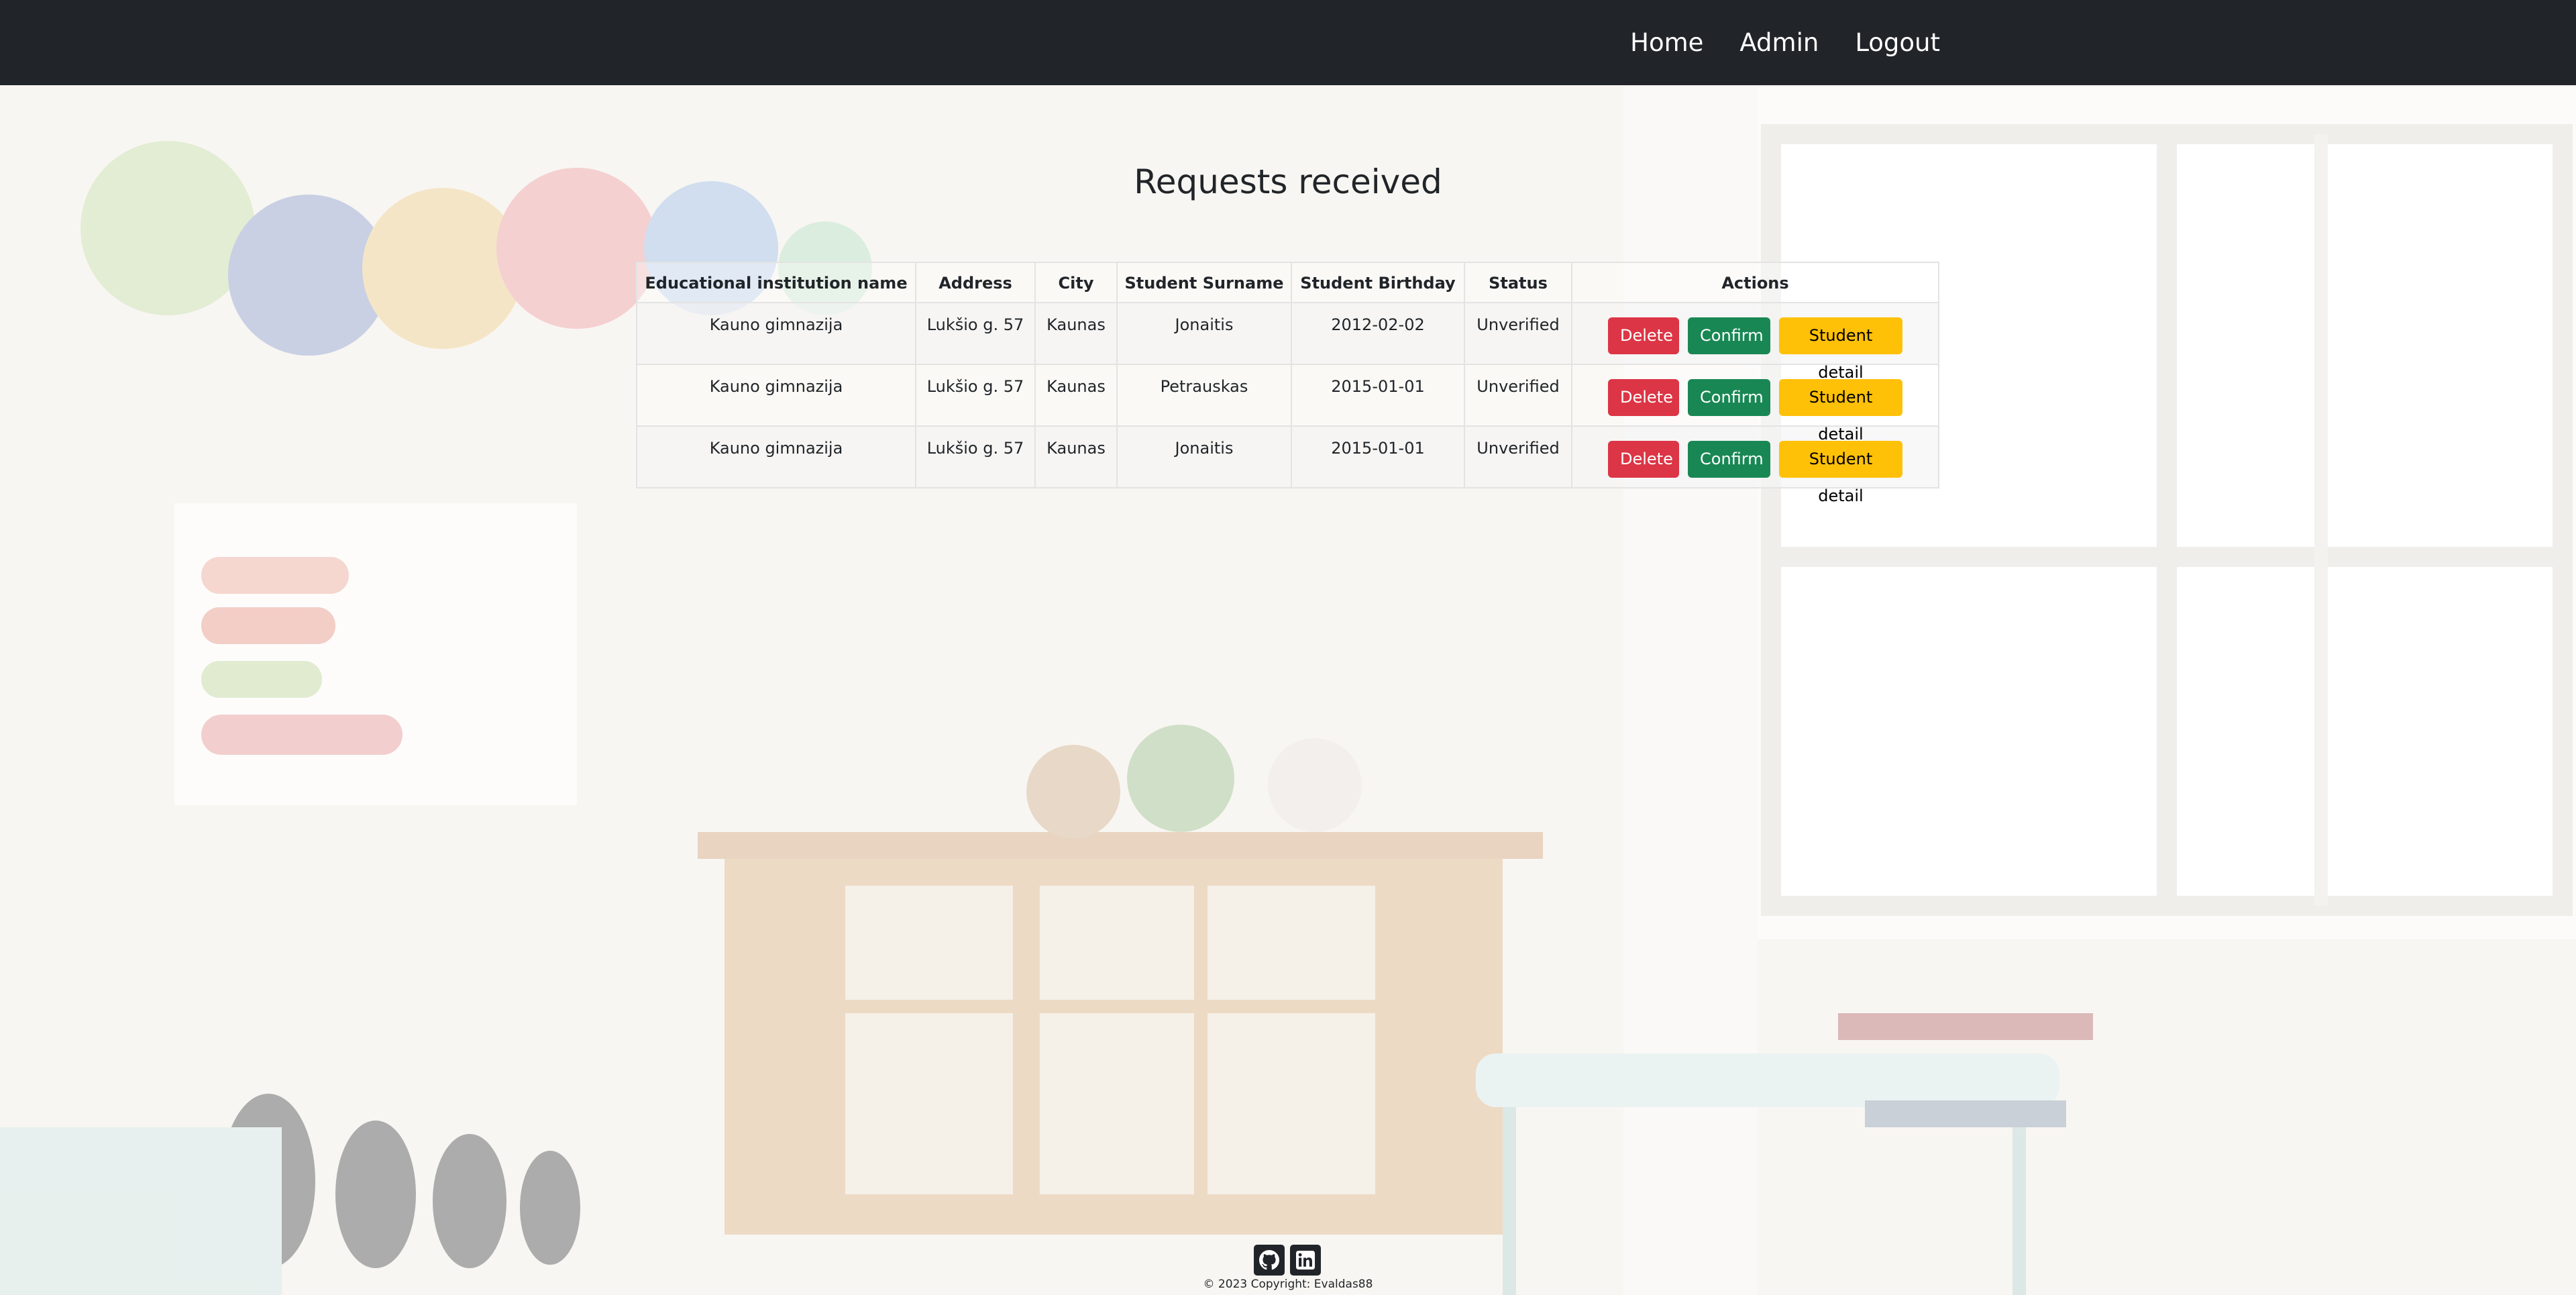 This screenshot has width=2576, height=1295. What do you see at coordinates (1204, 395) in the screenshot?
I see `cell-surname: Petrauskas` at bounding box center [1204, 395].